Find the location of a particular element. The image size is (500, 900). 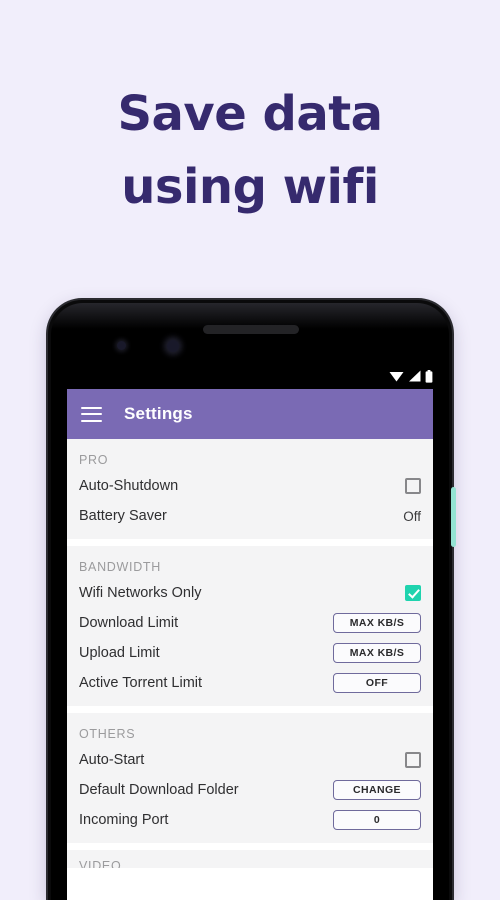

wifi-networks-only-checkbox is located at coordinates (413, 593).